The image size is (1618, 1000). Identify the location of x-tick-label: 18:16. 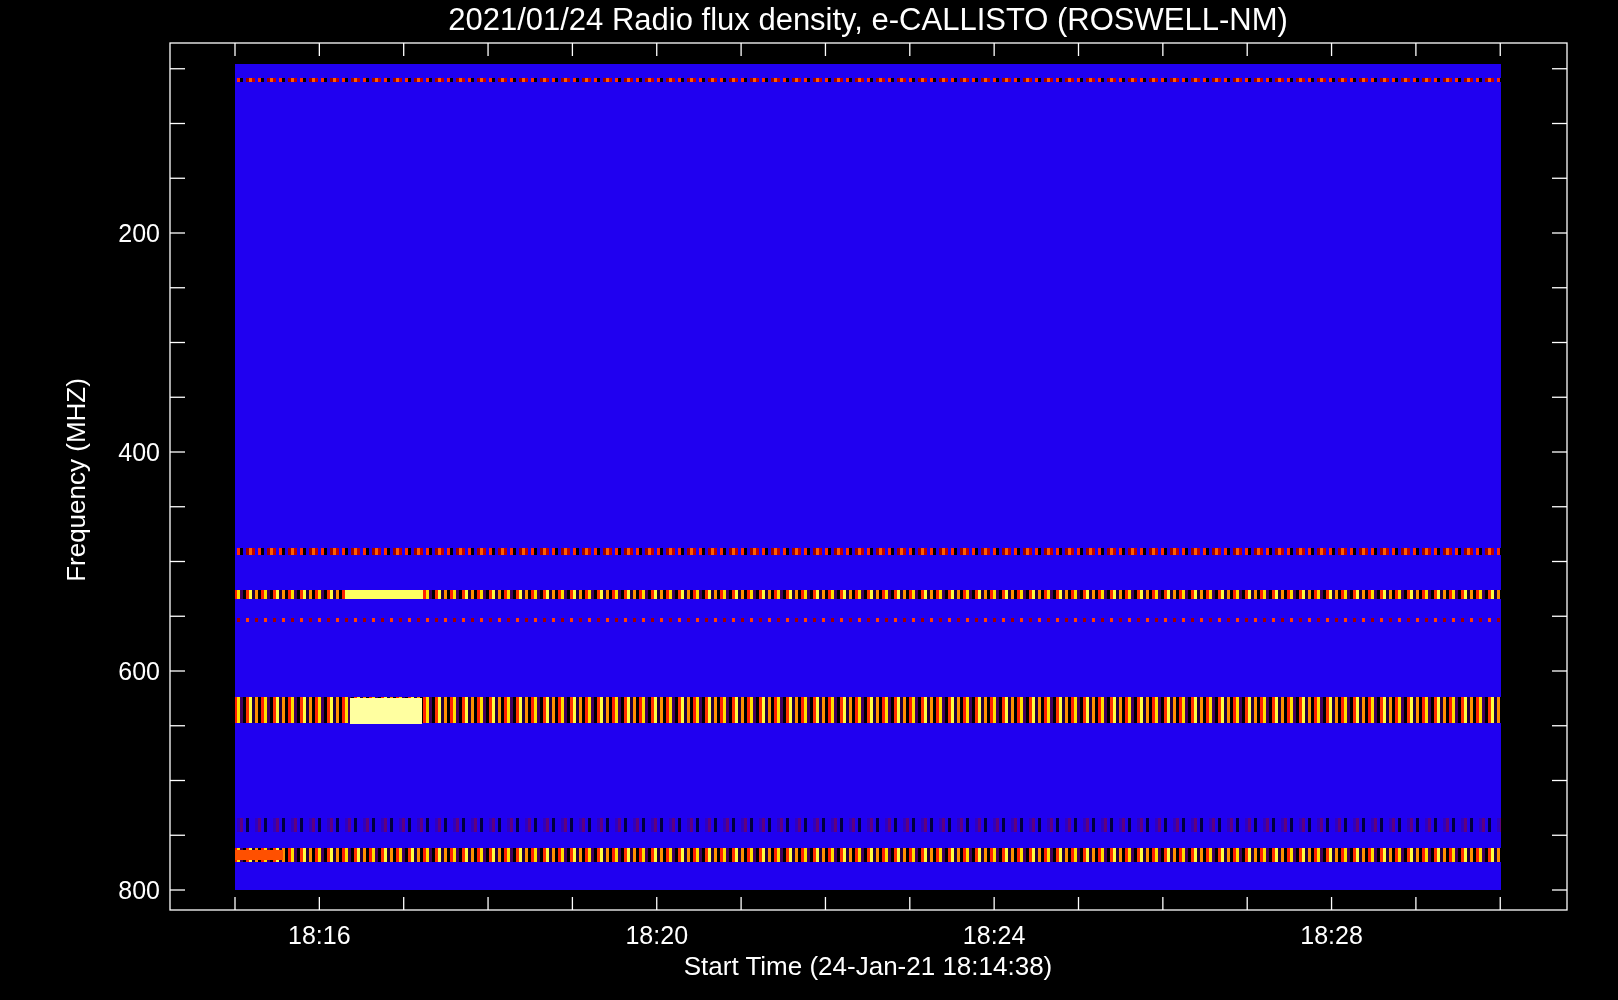
(319, 935).